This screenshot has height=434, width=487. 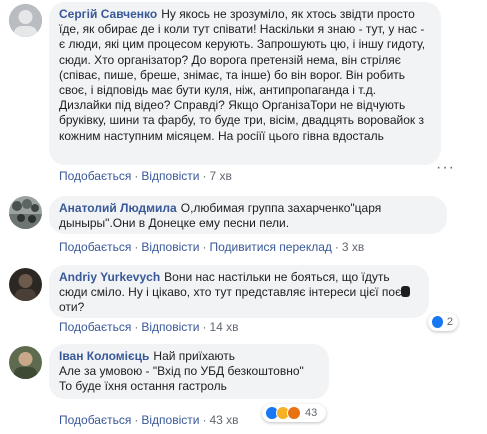 I want to click on comment-time: 7 хв, so click(x=220, y=176).